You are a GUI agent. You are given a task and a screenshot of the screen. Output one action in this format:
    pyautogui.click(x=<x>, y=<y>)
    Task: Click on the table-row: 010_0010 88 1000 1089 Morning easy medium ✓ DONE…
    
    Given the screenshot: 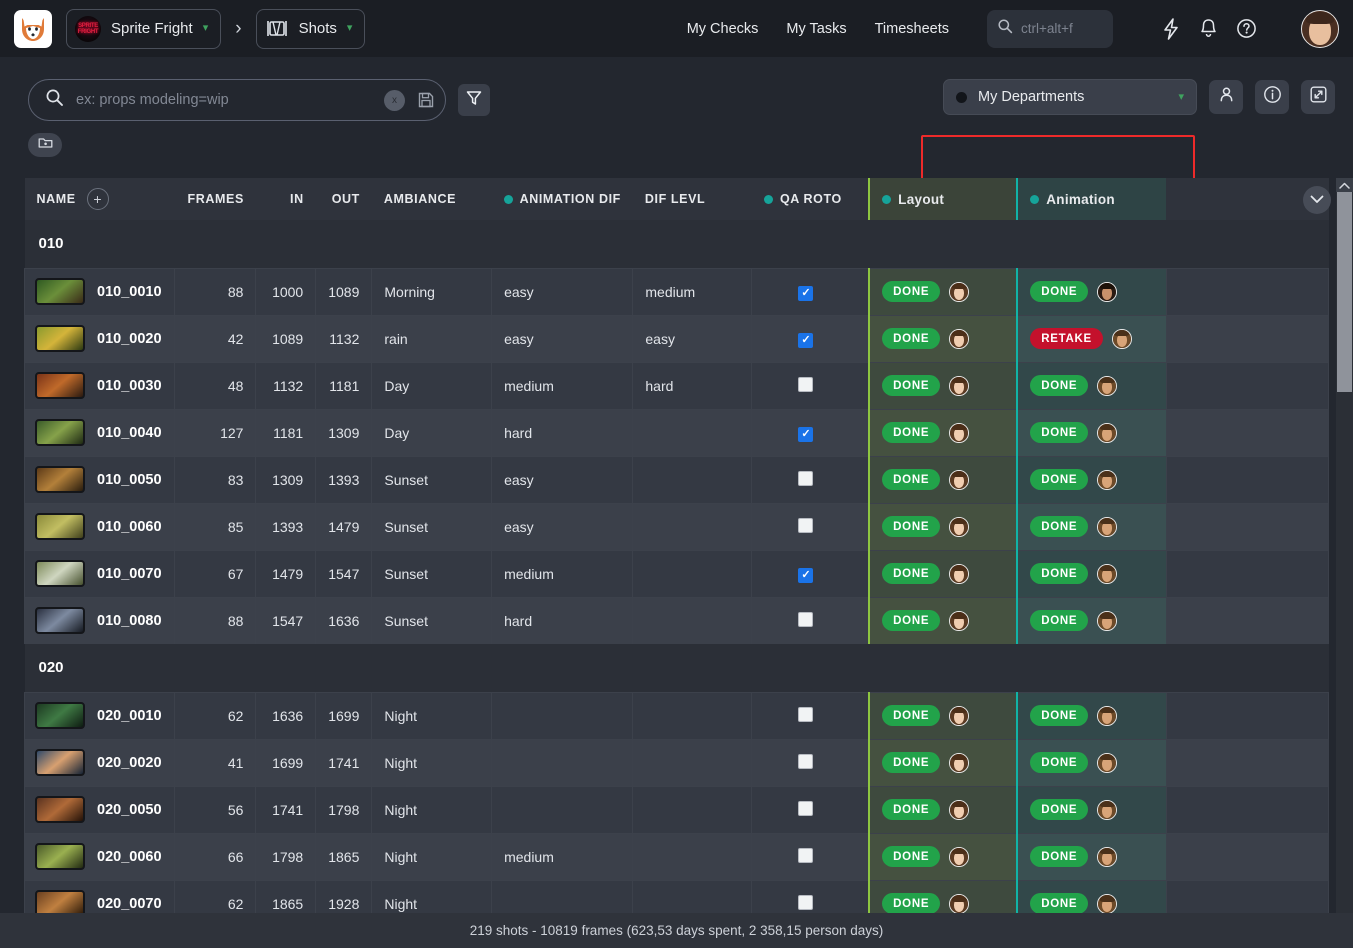 What is the action you would take?
    pyautogui.click(x=676, y=291)
    